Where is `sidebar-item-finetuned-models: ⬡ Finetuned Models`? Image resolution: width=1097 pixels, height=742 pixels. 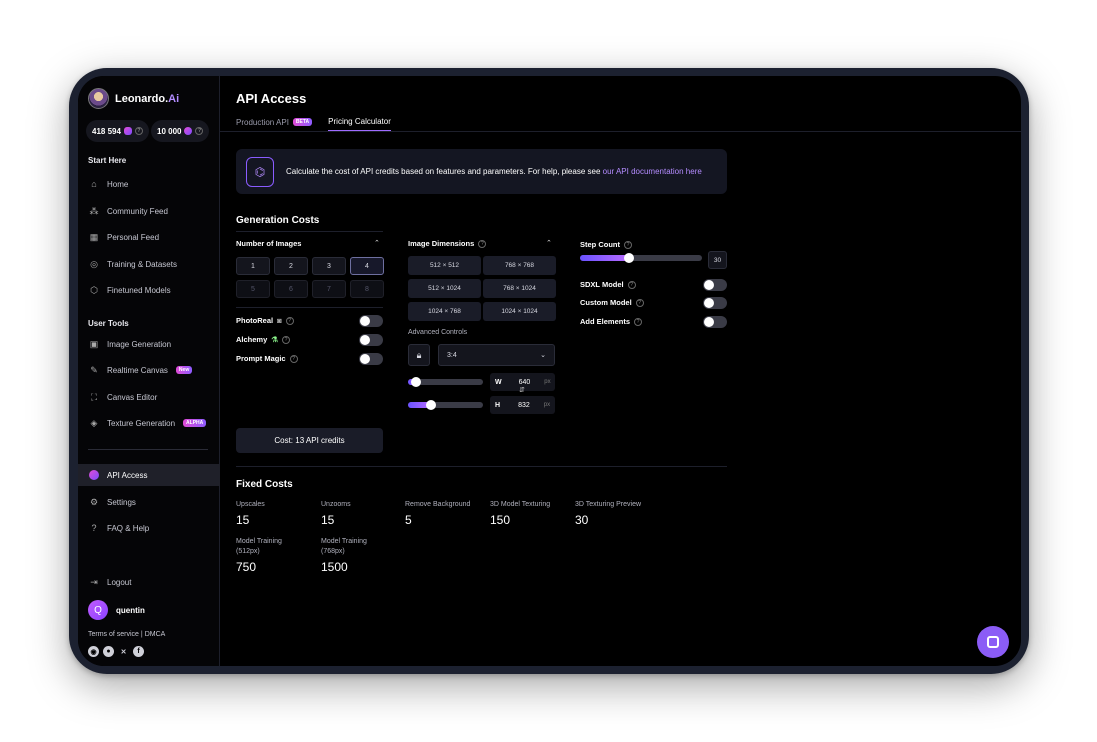
sidebar-item-finetuned-models: ⬡ Finetuned Models is located at coordinates (149, 290).